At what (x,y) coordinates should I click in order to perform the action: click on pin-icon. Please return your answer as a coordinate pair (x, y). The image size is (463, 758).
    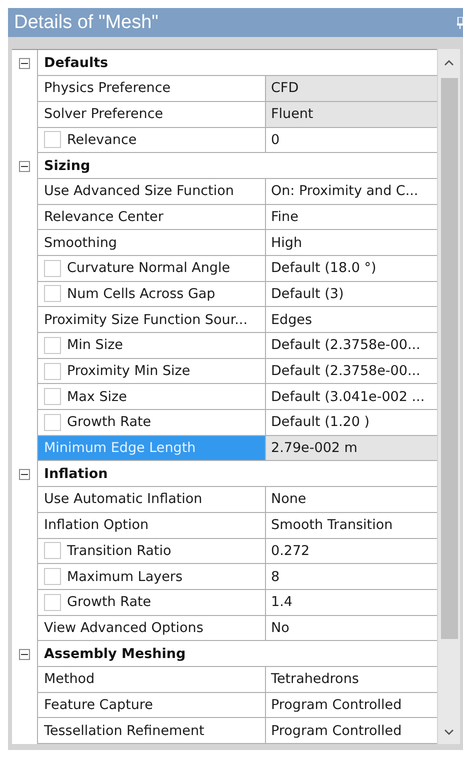
    Looking at the image, I should click on (460, 22).